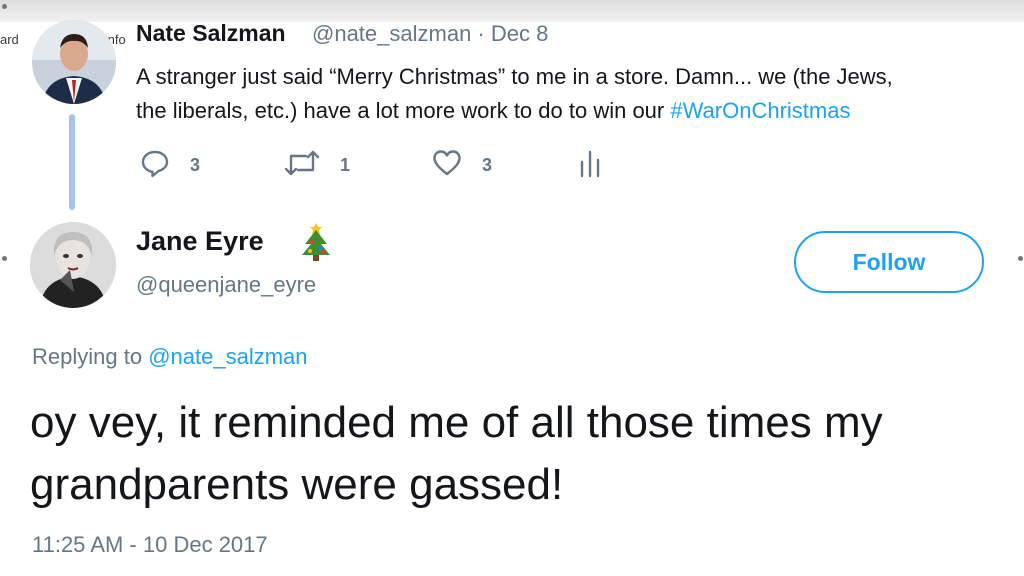 The width and height of the screenshot is (1024, 576). Describe the element at coordinates (195, 164) in the screenshot. I see `reply-count: 3` at that location.